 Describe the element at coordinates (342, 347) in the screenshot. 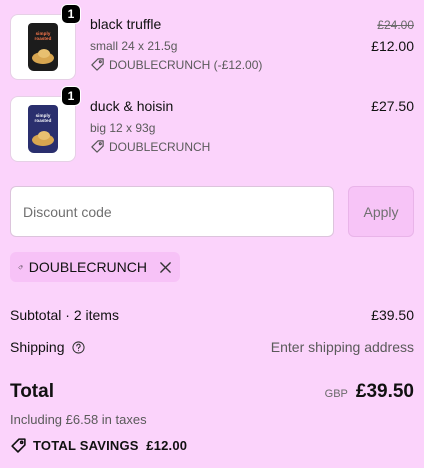

I see `shipping-value: Enter shipping address` at that location.